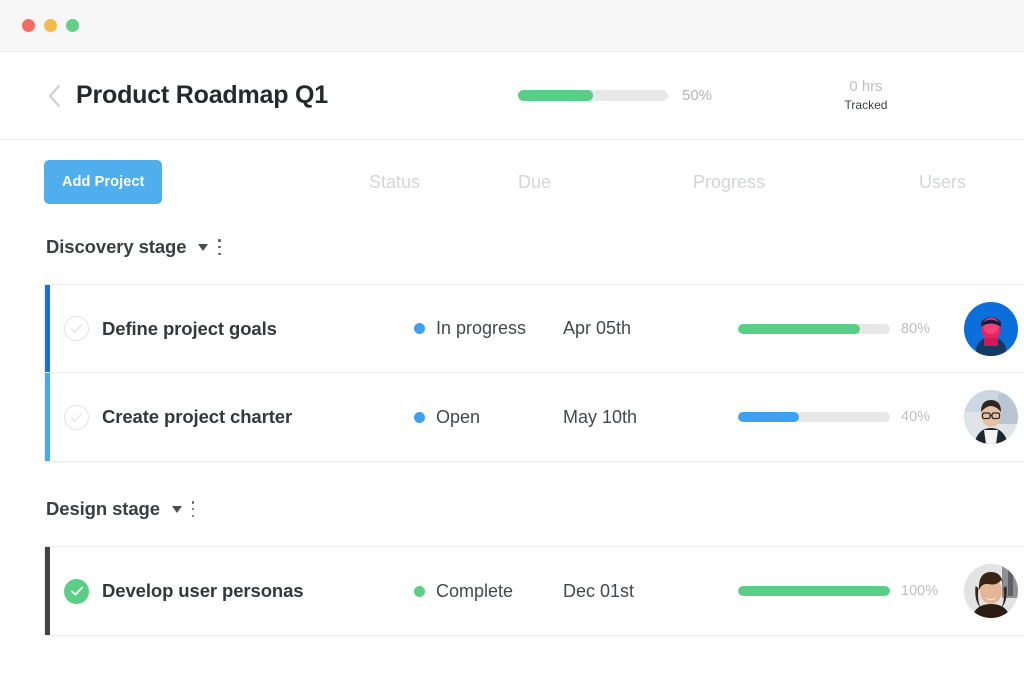  Describe the element at coordinates (916, 328) in the screenshot. I see `progress-label: 80%` at that location.